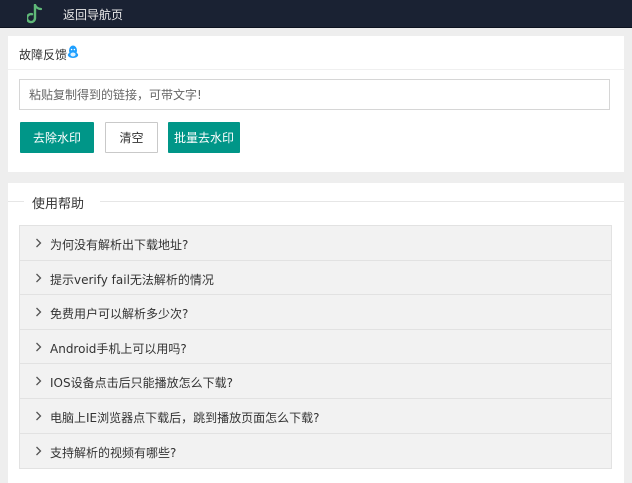  I want to click on faq-item: IOS设备点击后只能播放怎么下载?, so click(315, 381).